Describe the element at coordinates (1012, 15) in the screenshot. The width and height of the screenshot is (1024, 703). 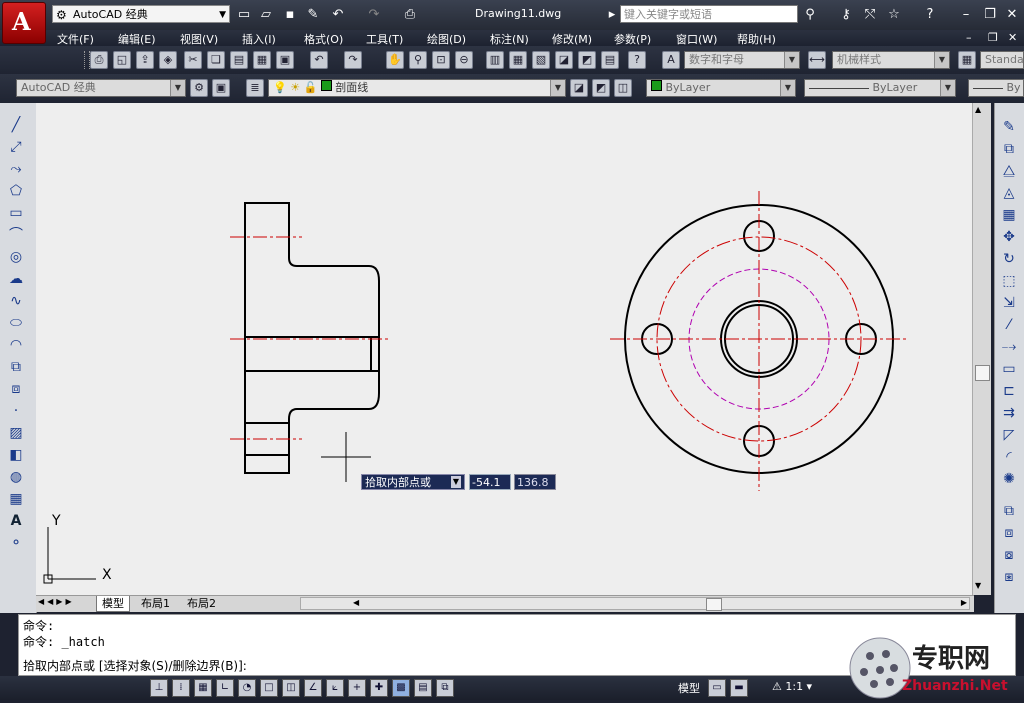
I see `close-icon: ✕` at that location.